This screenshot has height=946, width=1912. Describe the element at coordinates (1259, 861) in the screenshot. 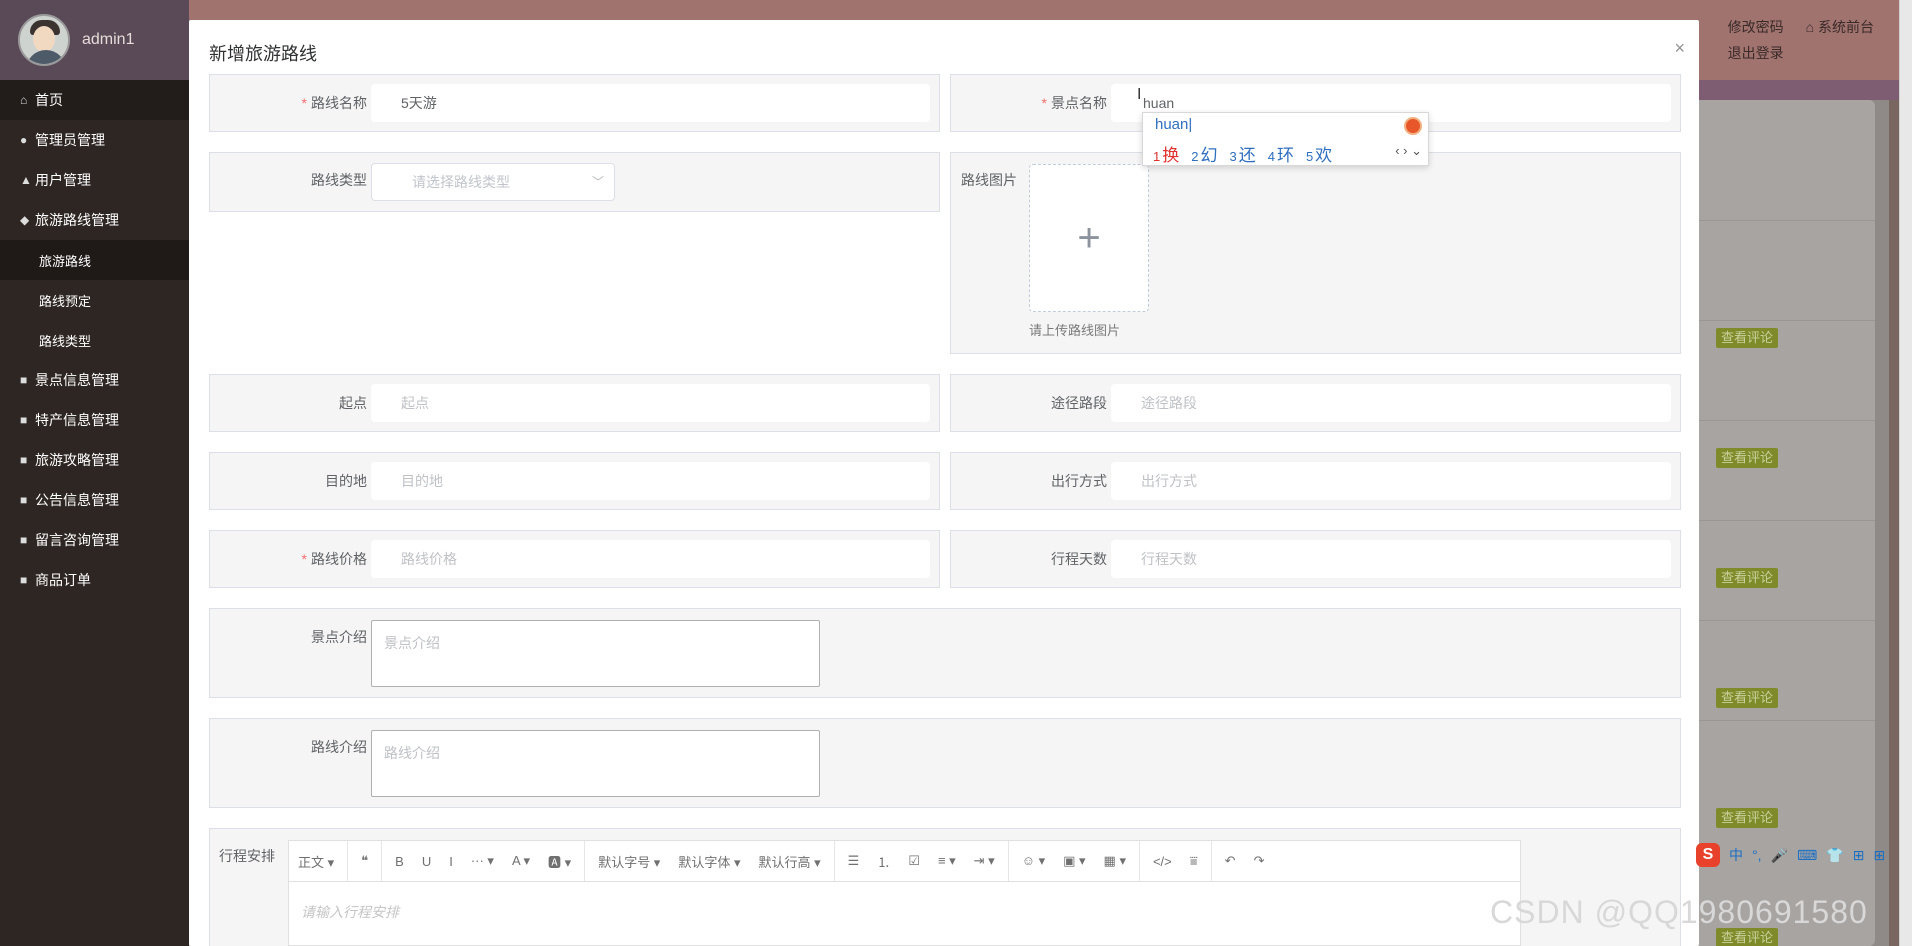

I see `toolbar-button: ↷` at that location.